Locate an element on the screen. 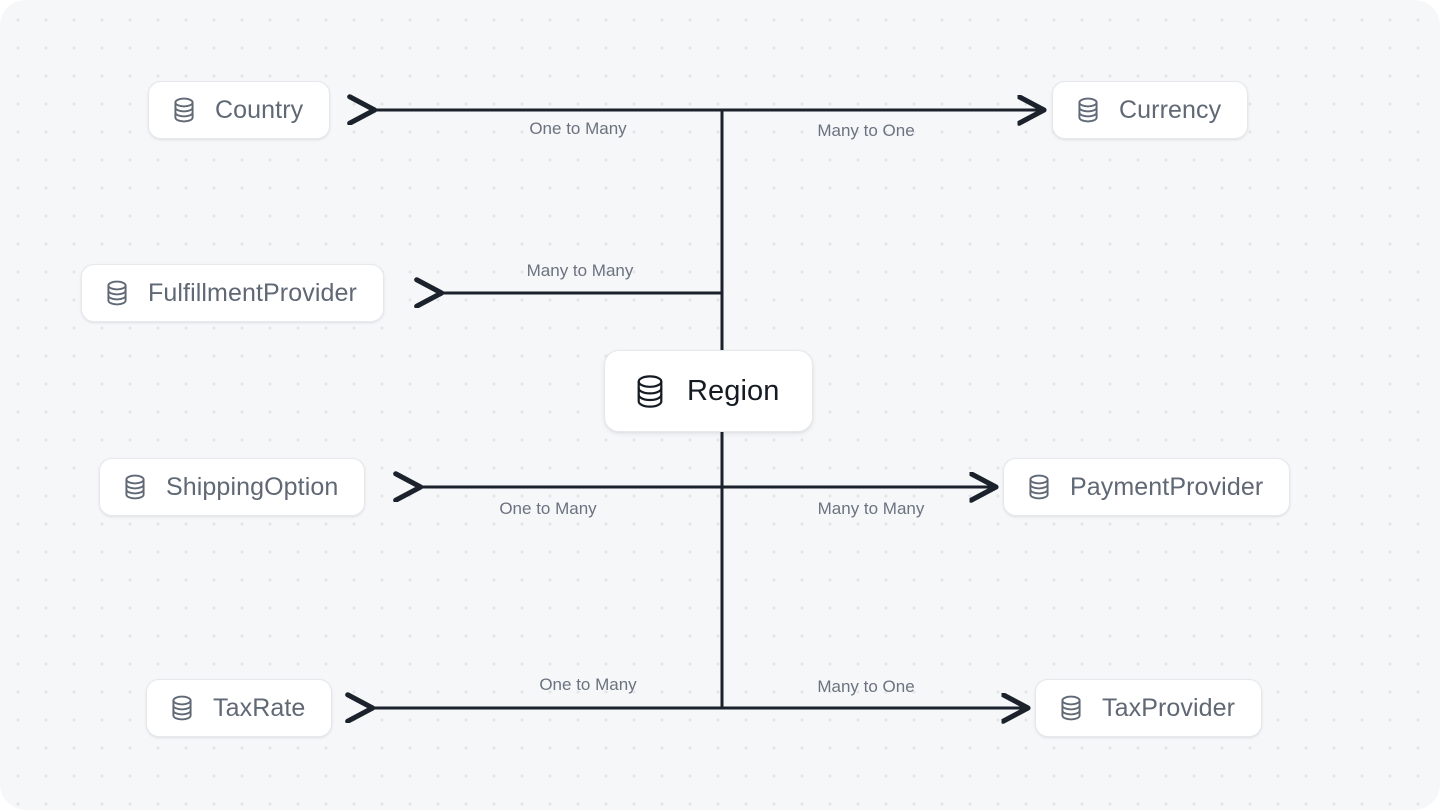  edge-label-region-tax-rate: One to Many is located at coordinates (588, 684).